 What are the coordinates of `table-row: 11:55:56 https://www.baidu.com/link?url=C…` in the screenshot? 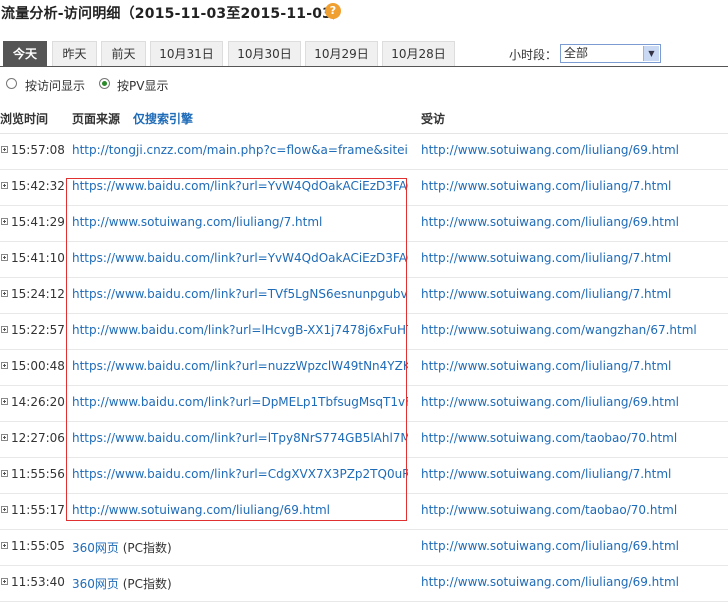 It's located at (364, 476).